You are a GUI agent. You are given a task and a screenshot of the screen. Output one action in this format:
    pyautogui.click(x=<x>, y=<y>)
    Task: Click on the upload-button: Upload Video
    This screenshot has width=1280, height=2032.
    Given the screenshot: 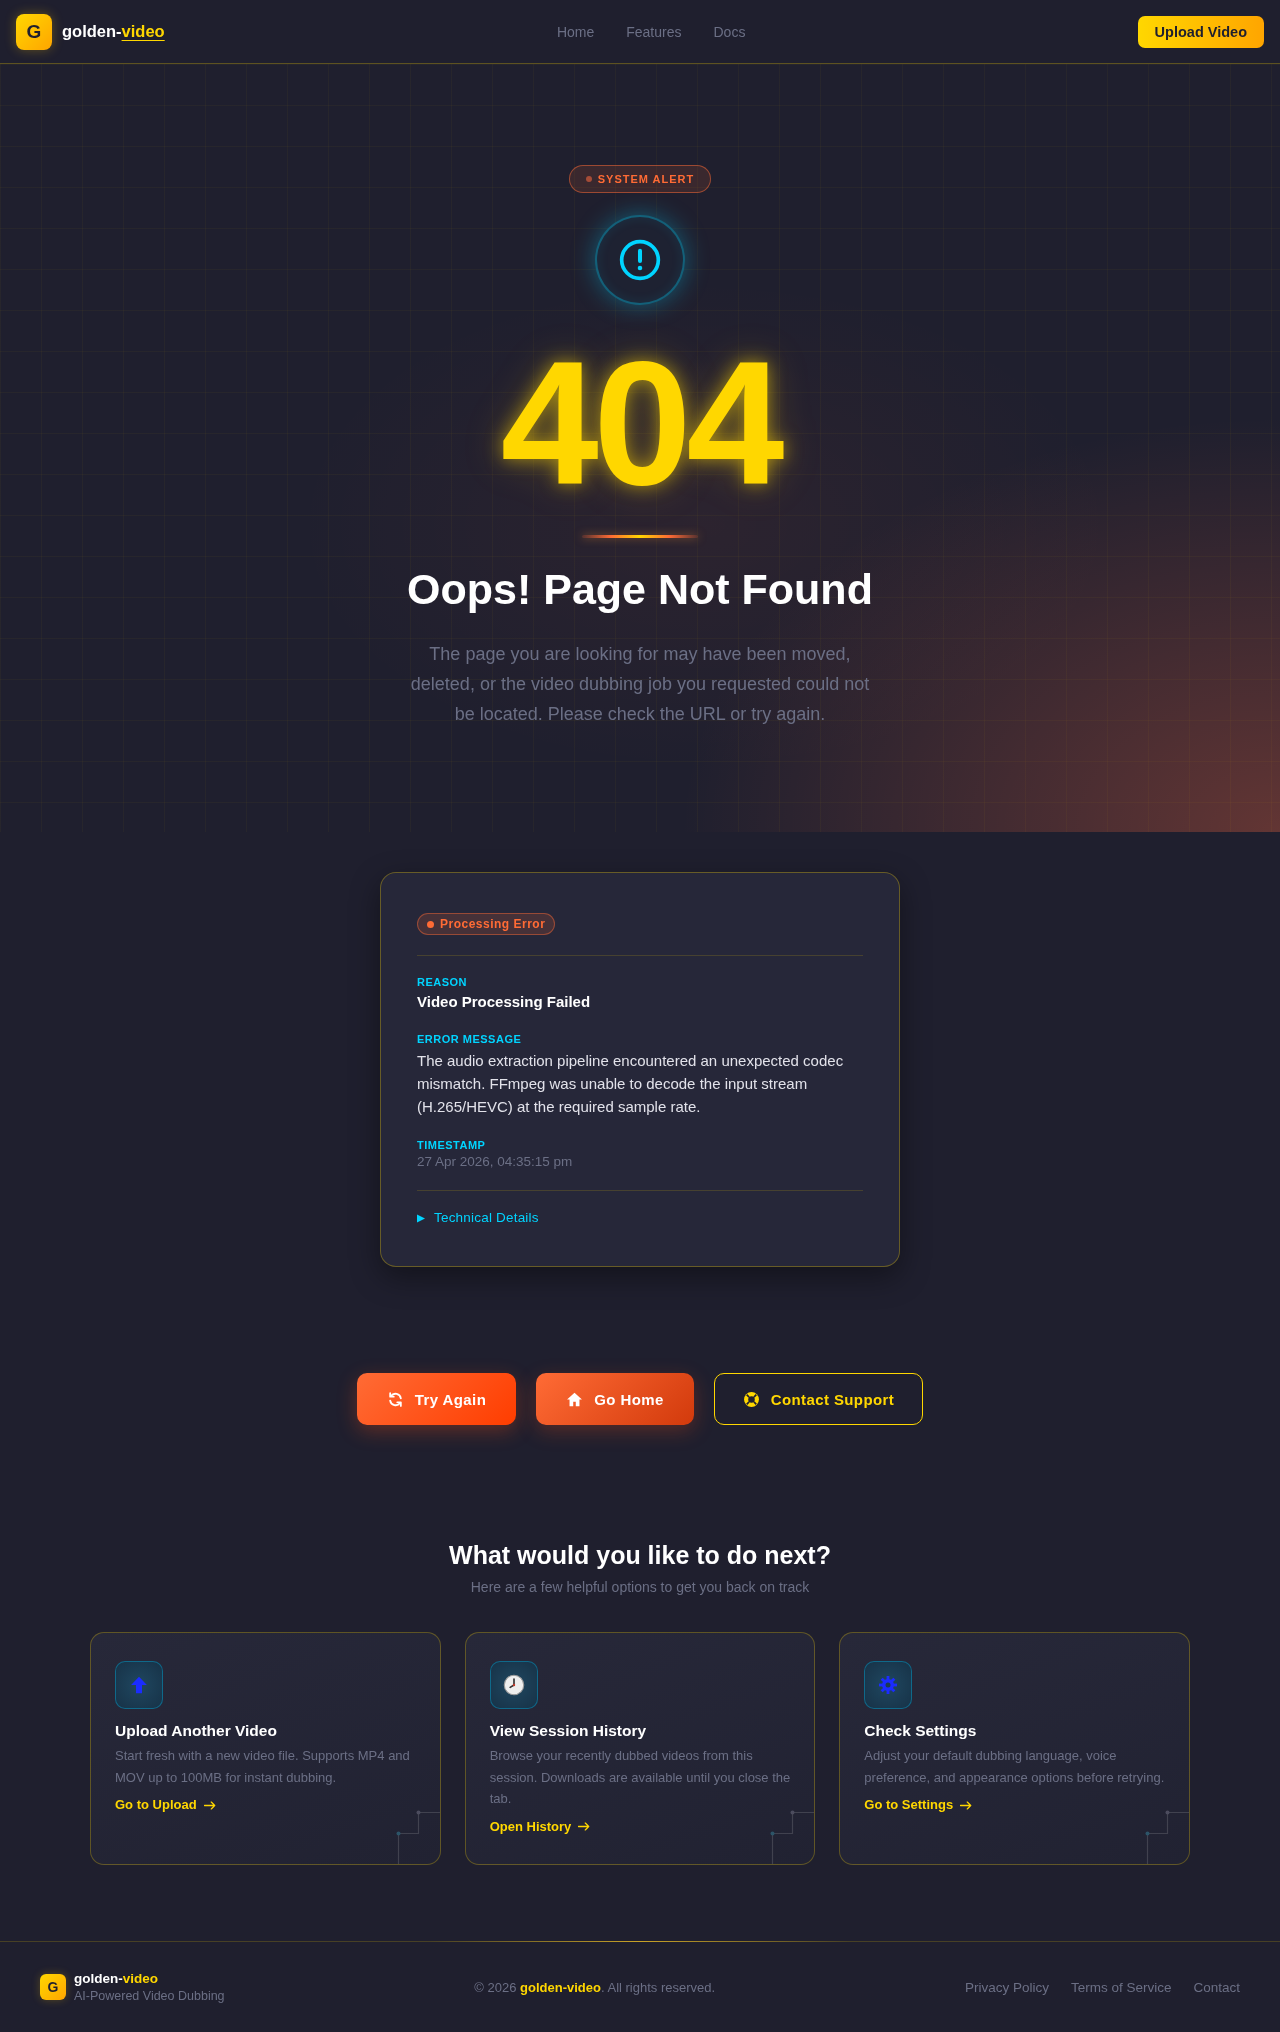 What is the action you would take?
    pyautogui.click(x=1200, y=31)
    